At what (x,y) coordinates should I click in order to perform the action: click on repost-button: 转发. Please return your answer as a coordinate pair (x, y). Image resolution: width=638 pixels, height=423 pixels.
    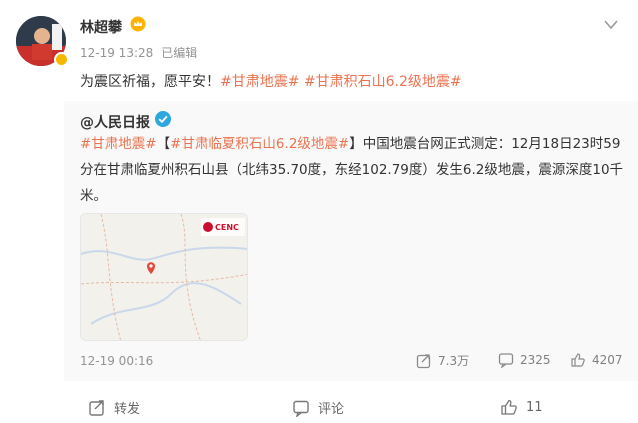
    Looking at the image, I should click on (114, 407).